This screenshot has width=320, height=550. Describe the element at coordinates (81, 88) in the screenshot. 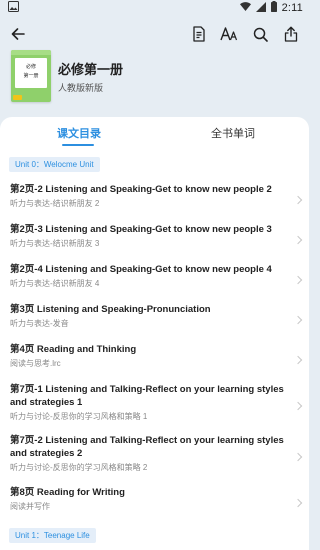

I see `book-edition: 人教版新版` at that location.